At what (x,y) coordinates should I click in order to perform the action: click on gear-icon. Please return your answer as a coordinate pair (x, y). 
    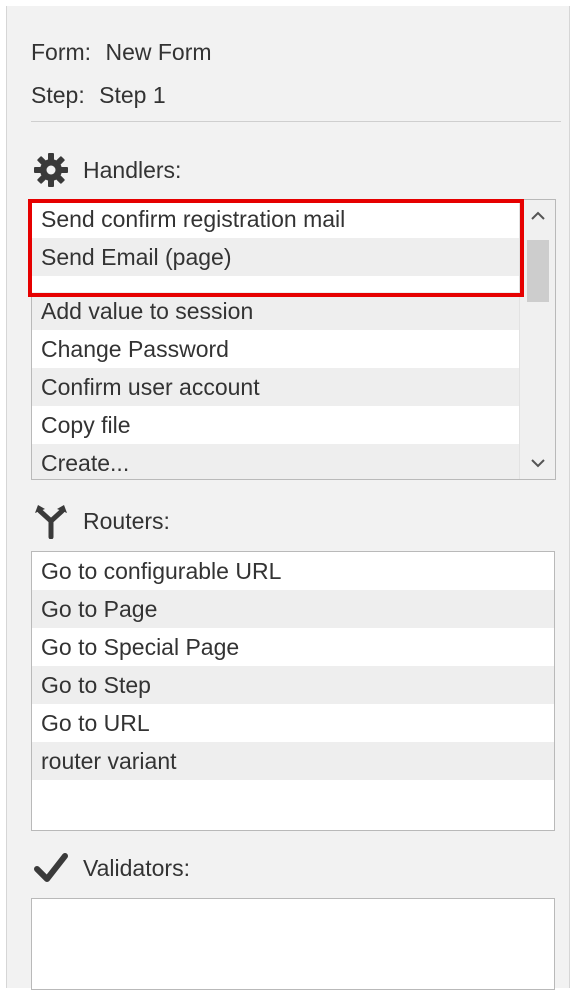
    Looking at the image, I should click on (51, 170).